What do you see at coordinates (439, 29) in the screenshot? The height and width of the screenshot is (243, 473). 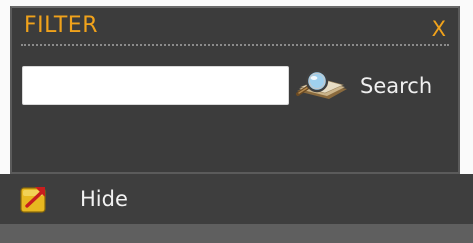 I see `close-button: X` at bounding box center [439, 29].